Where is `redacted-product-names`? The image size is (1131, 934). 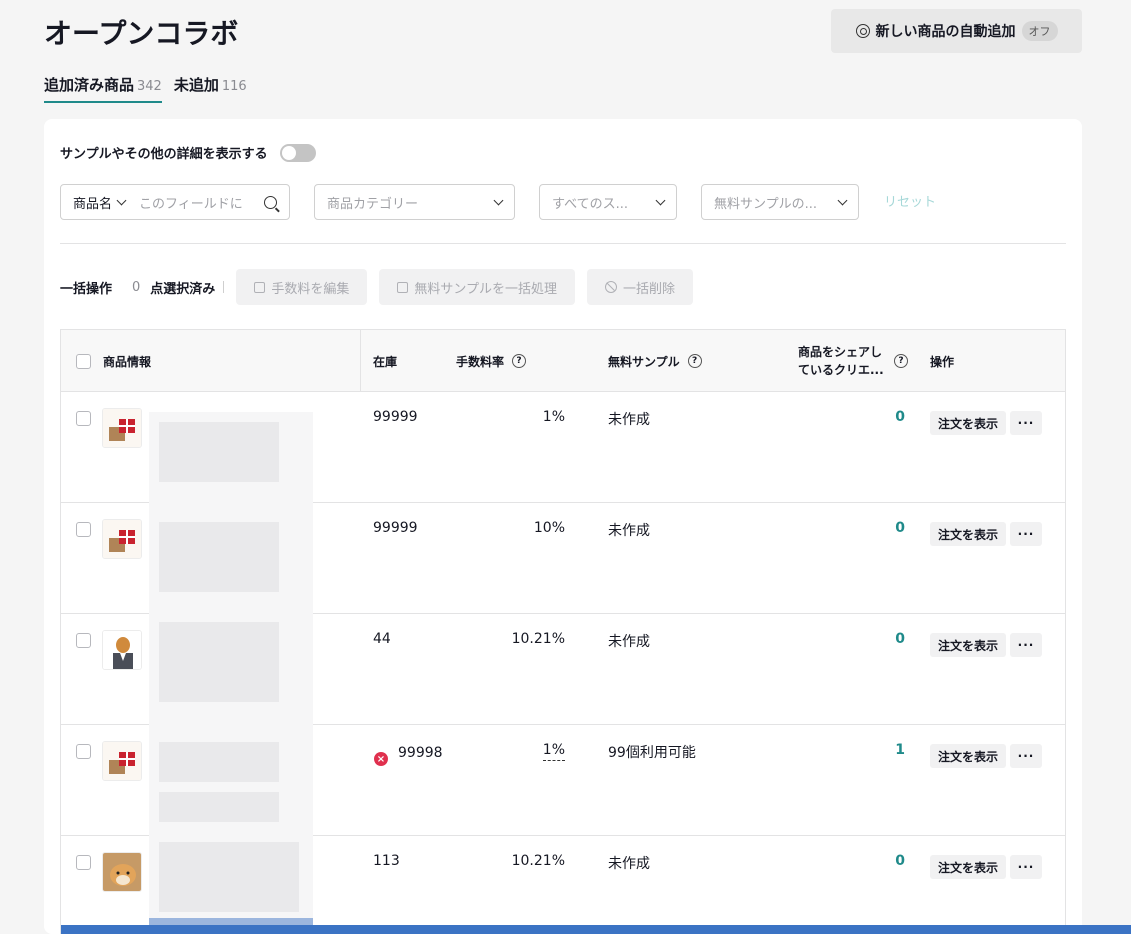
redacted-product-names is located at coordinates (231, 670).